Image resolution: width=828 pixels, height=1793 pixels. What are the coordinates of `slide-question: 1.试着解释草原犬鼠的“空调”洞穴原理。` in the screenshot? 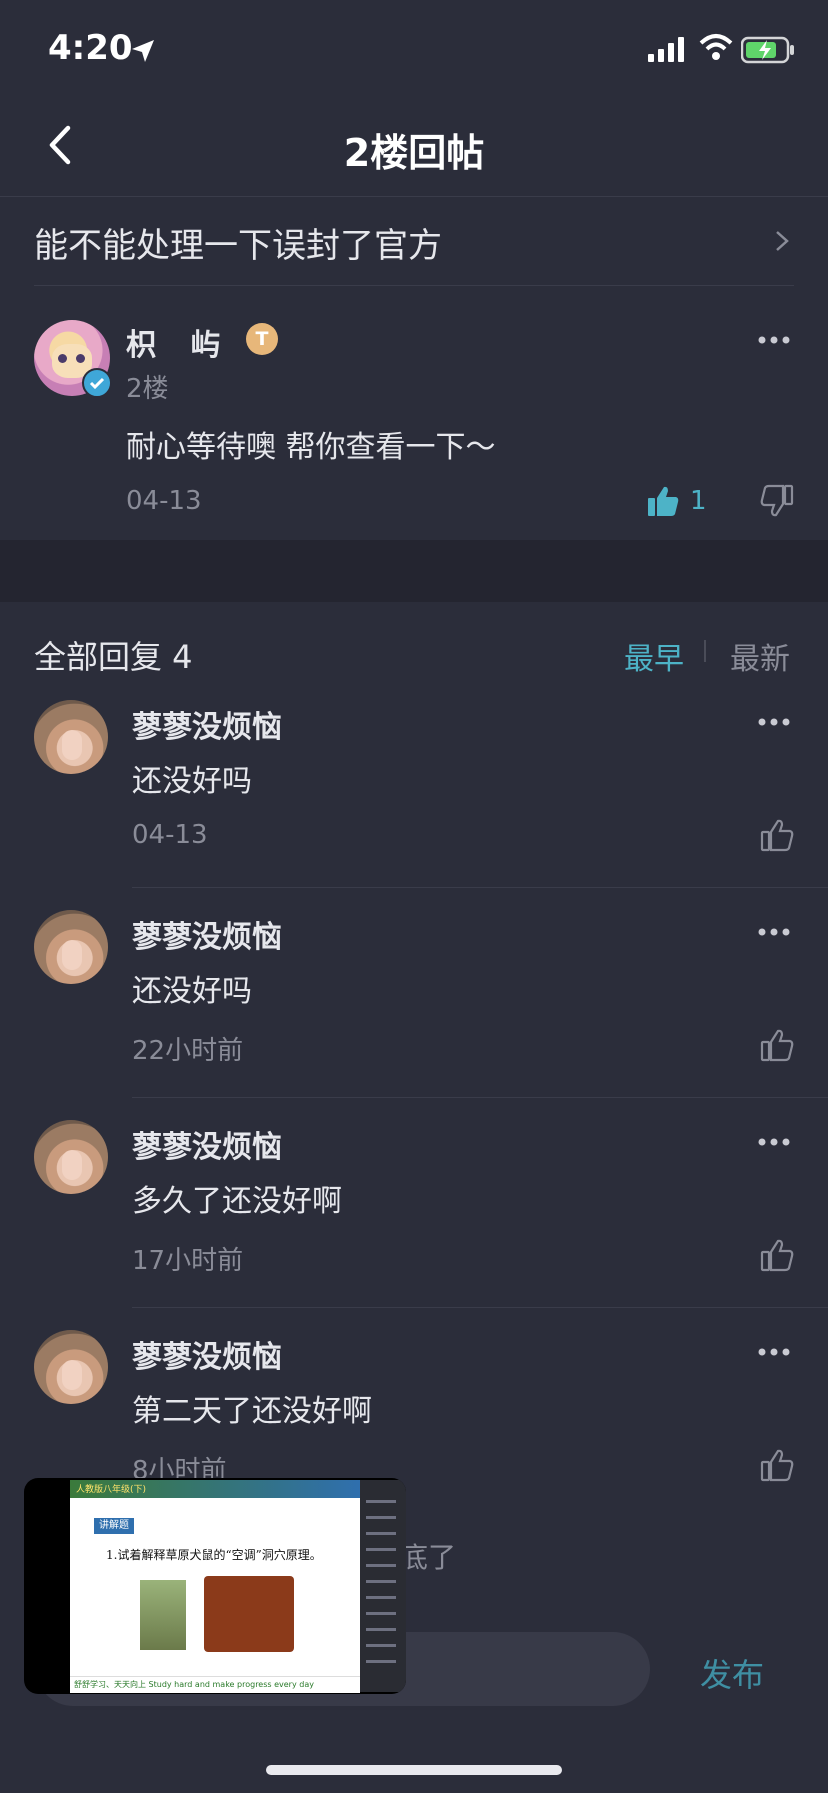 It's located at (214, 1555).